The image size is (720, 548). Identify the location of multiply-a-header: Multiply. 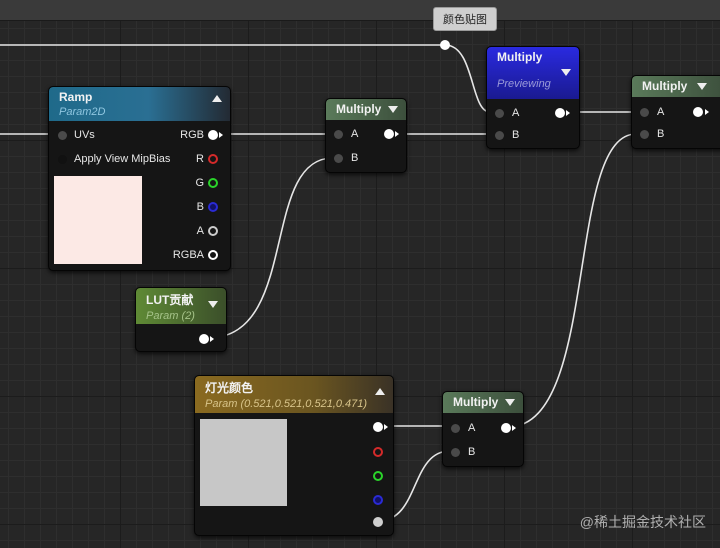
(366, 109).